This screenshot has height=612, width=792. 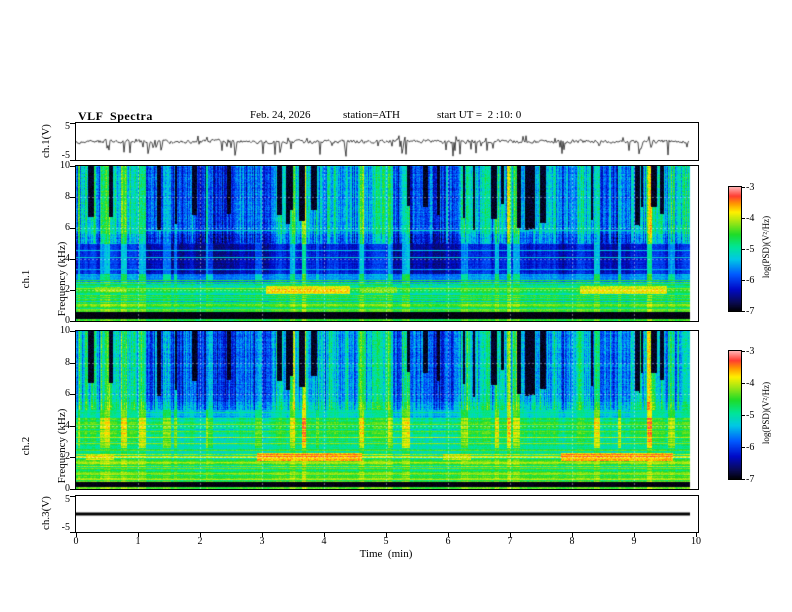 What do you see at coordinates (262, 541) in the screenshot?
I see `time-tick-label: 3` at bounding box center [262, 541].